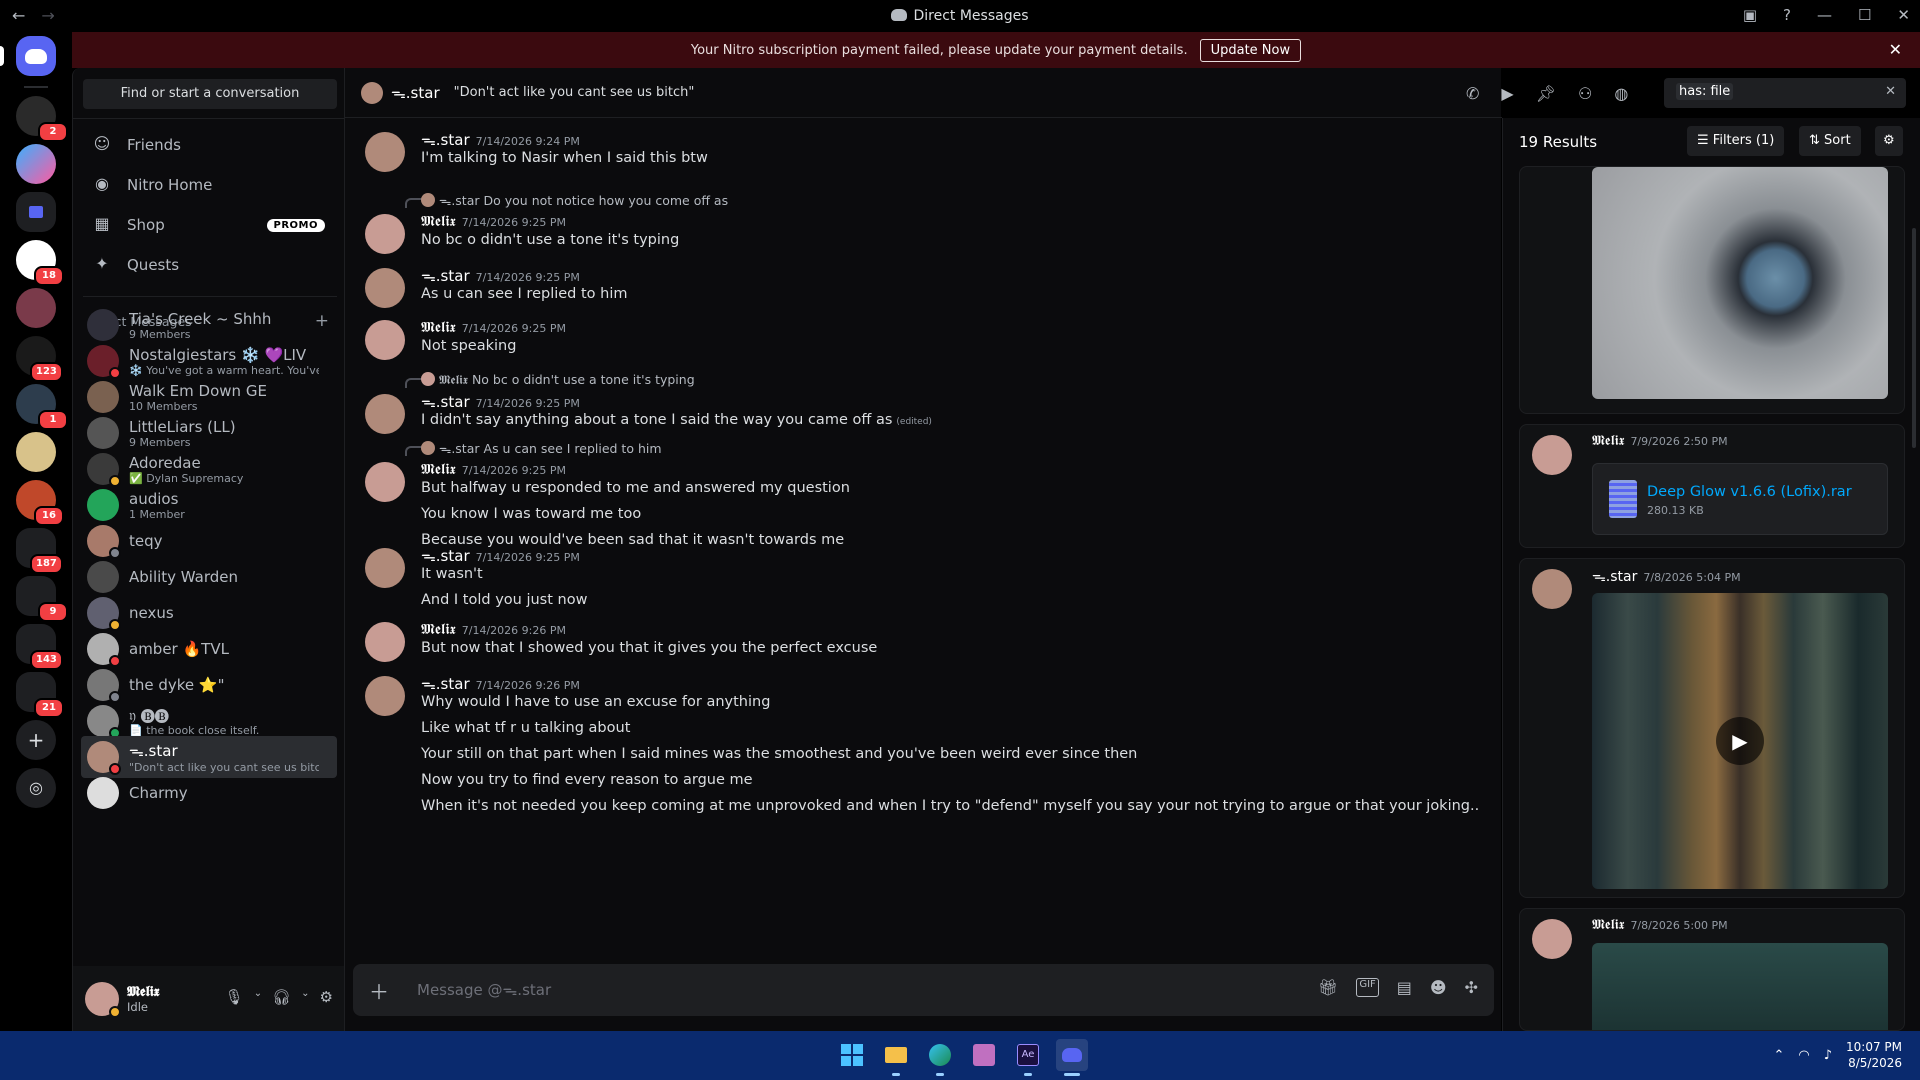  What do you see at coordinates (36, 212) in the screenshot?
I see `server-folder` at bounding box center [36, 212].